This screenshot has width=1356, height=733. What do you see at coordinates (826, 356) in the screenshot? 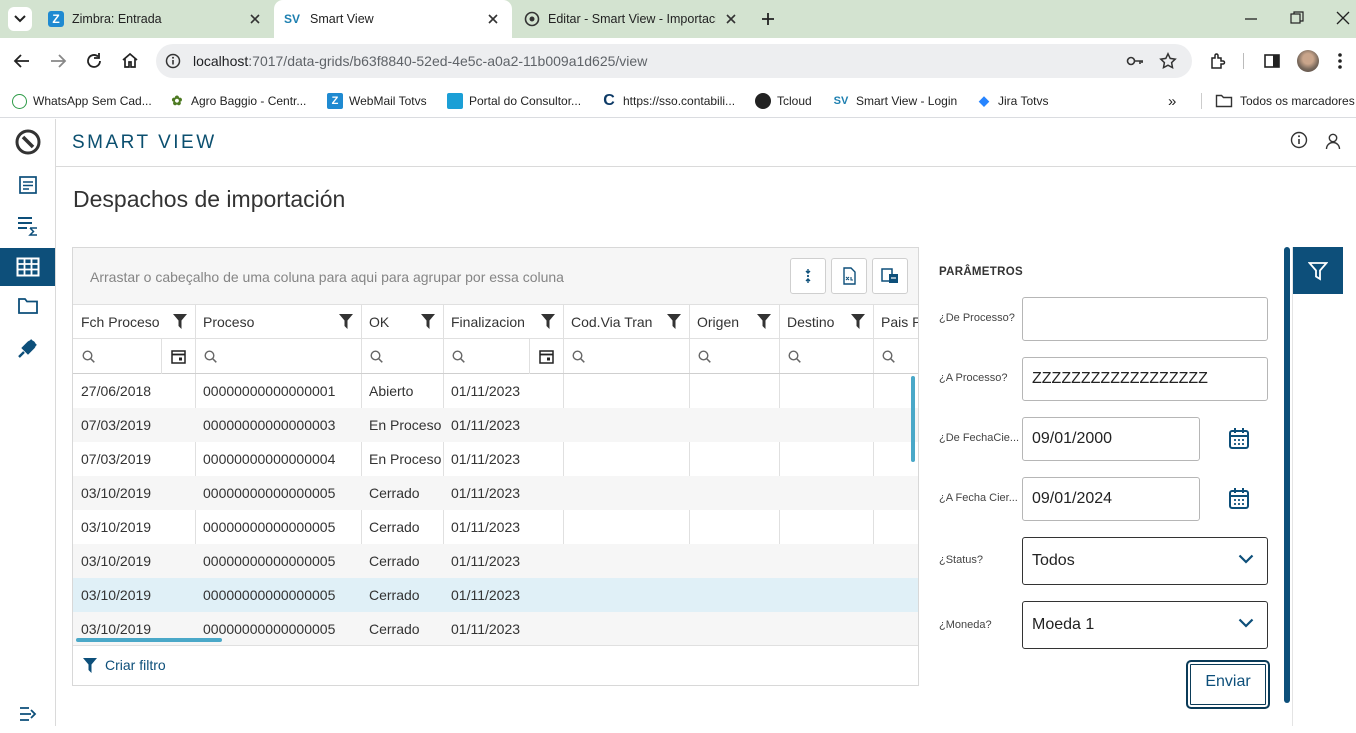
I see `filter-destino` at bounding box center [826, 356].